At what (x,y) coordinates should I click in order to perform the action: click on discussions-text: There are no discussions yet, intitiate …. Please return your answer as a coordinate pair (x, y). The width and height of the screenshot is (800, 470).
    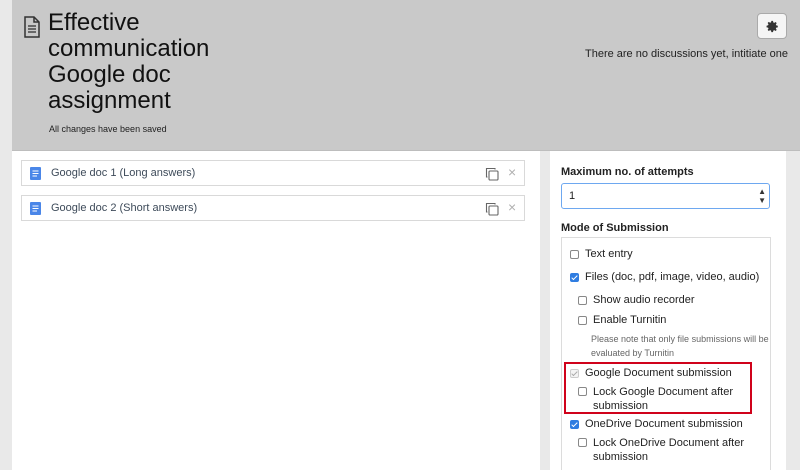
    Looking at the image, I should click on (686, 54).